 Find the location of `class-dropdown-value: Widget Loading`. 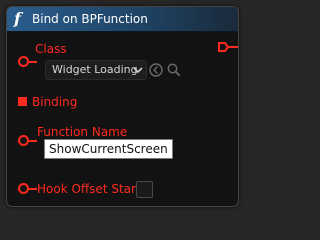

class-dropdown-value: Widget Loading is located at coordinates (95, 69).